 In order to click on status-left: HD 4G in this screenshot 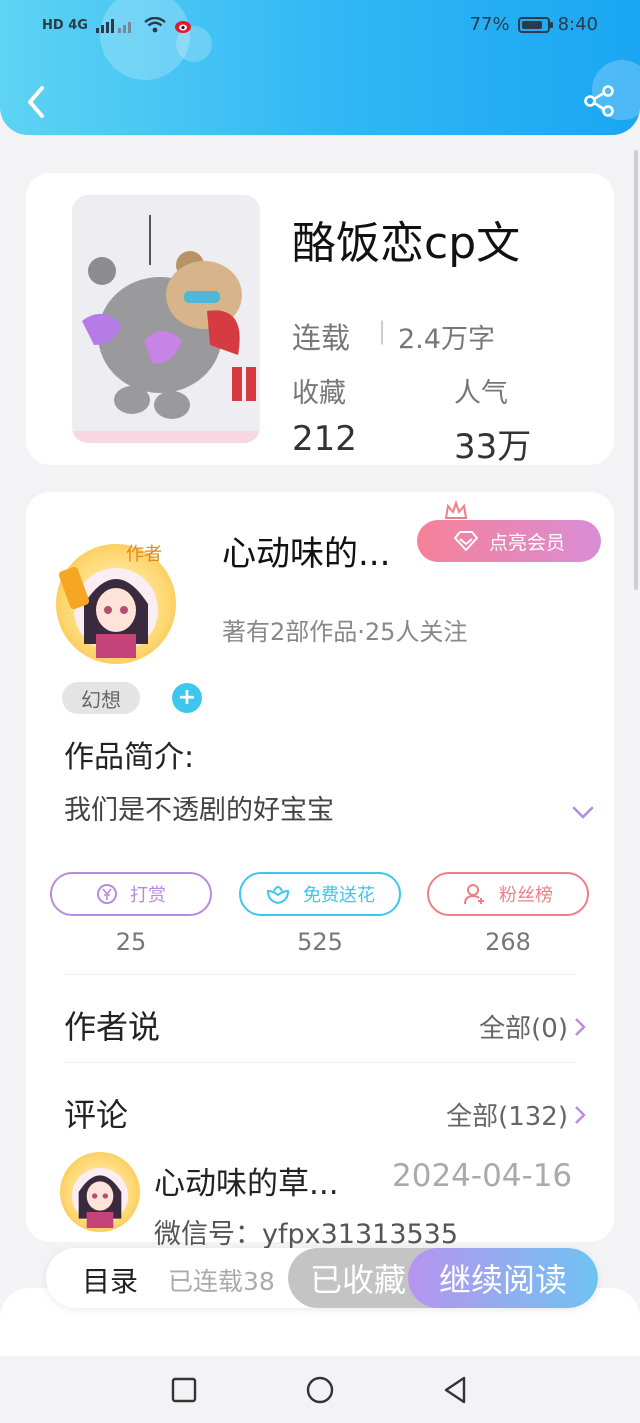, I will do `click(118, 25)`.